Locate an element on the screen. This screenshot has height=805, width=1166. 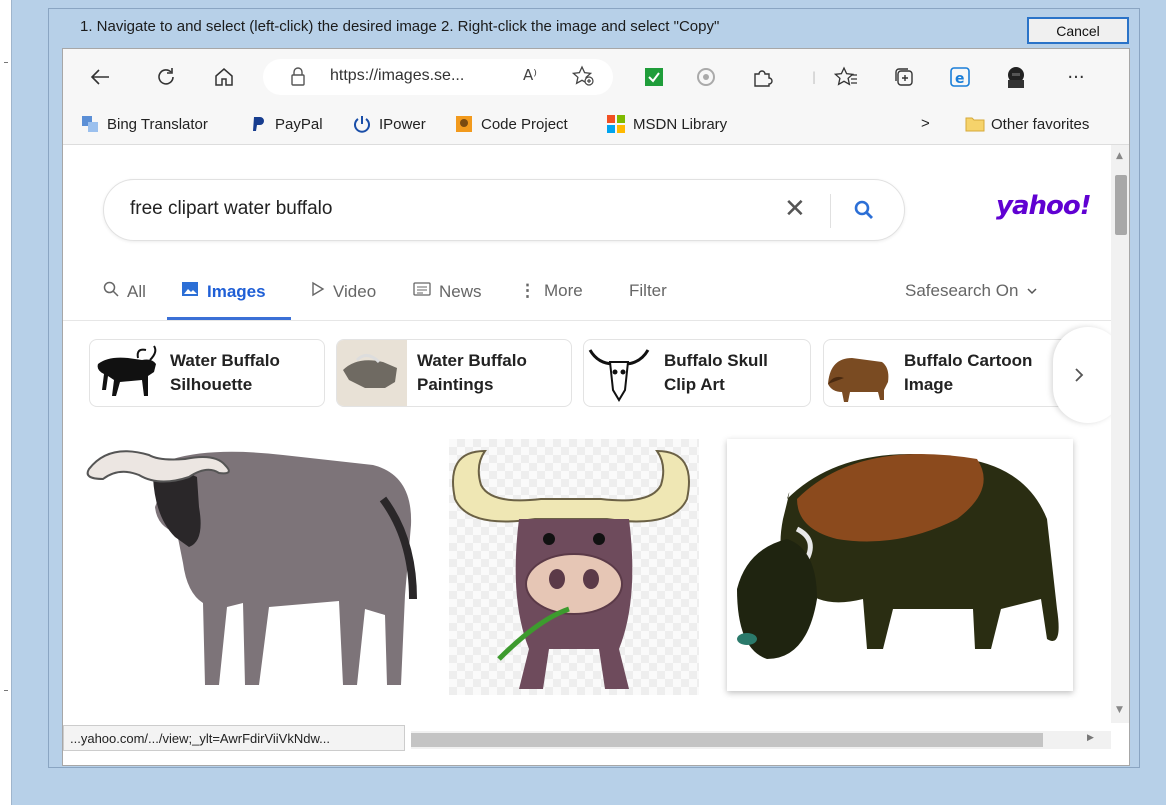
chip-label: Buffalo Skull Clip Art is located at coordinates (716, 372).